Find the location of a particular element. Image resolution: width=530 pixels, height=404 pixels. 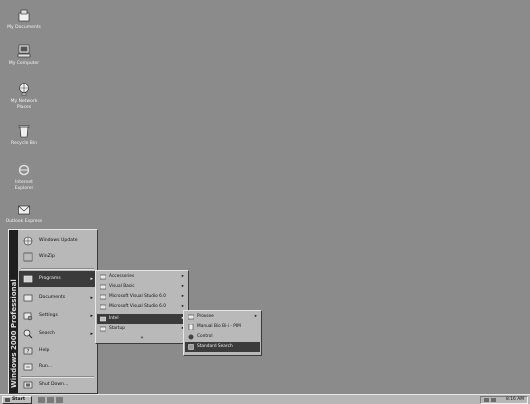

volume-tray-icon is located at coordinates (493, 400).